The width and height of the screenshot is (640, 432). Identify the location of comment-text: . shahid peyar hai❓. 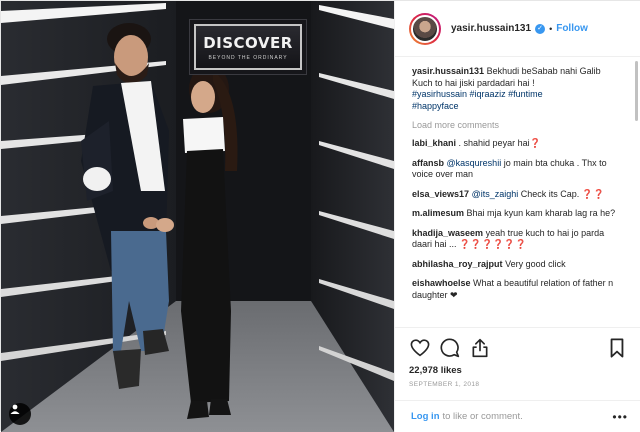
(499, 143).